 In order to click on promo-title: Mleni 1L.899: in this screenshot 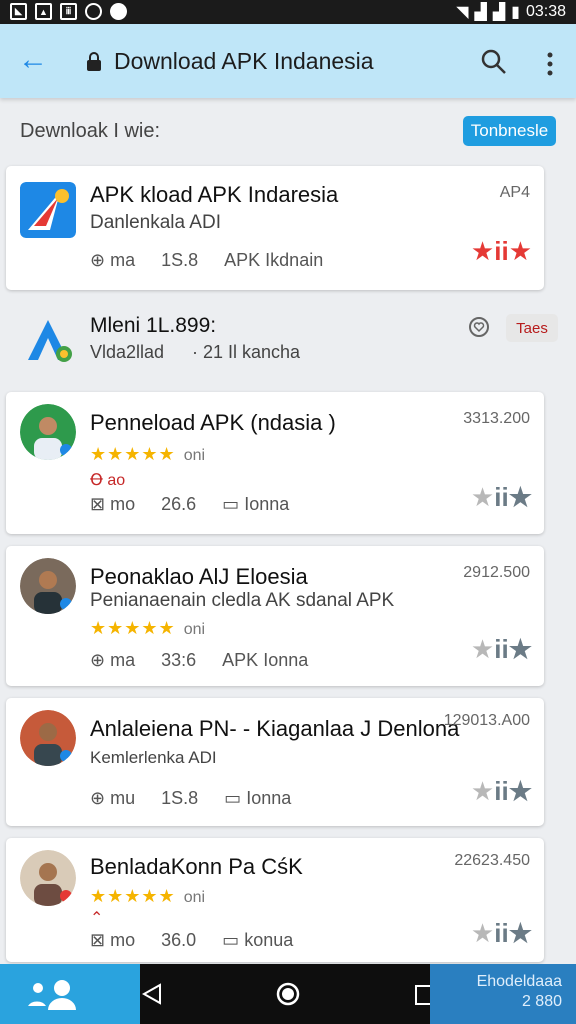, I will do `click(153, 325)`.